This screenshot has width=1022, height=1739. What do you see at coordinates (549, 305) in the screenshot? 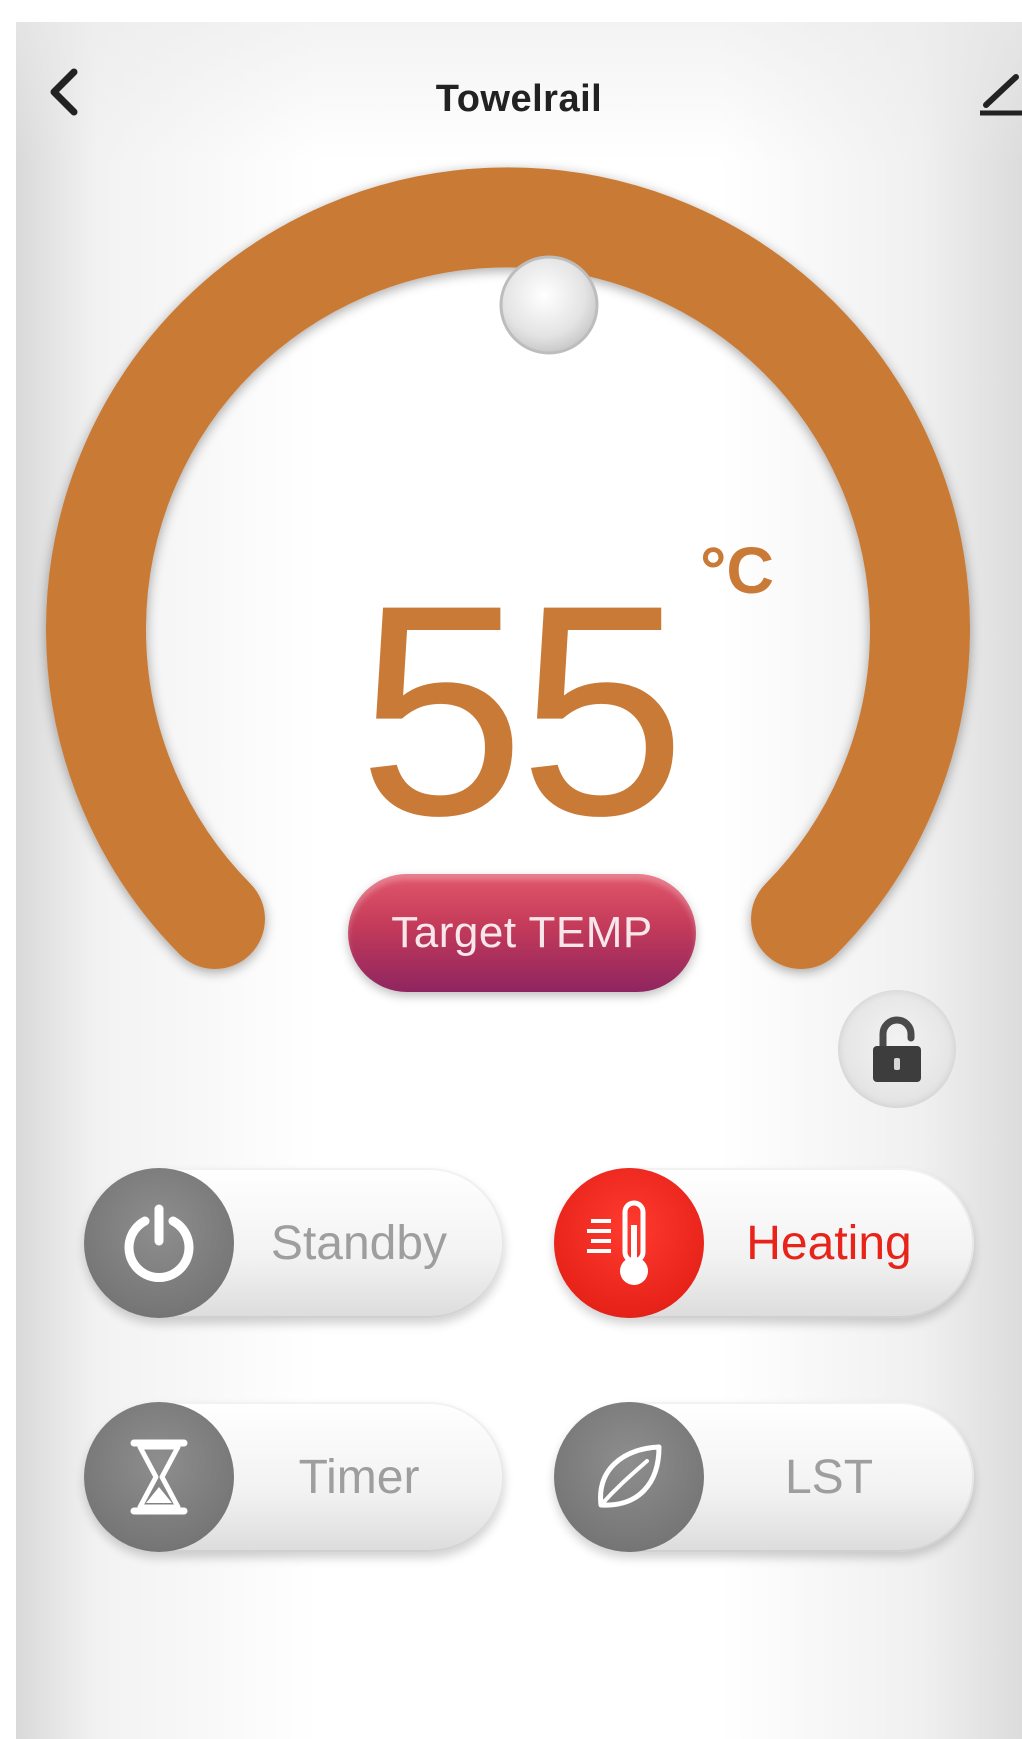
I see `dial-knob` at bounding box center [549, 305].